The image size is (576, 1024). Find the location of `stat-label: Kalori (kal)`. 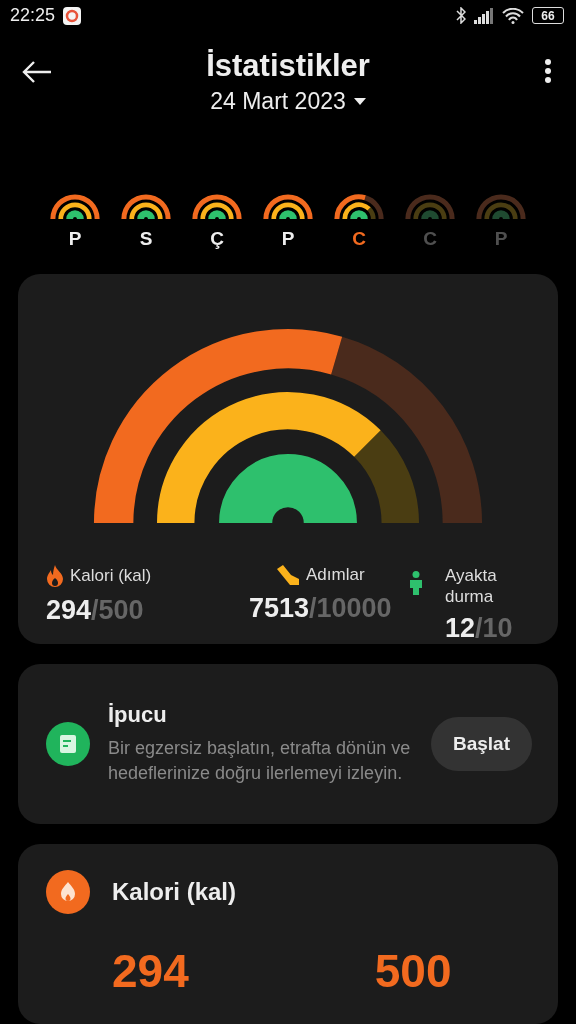

stat-label: Kalori (kal) is located at coordinates (111, 576).